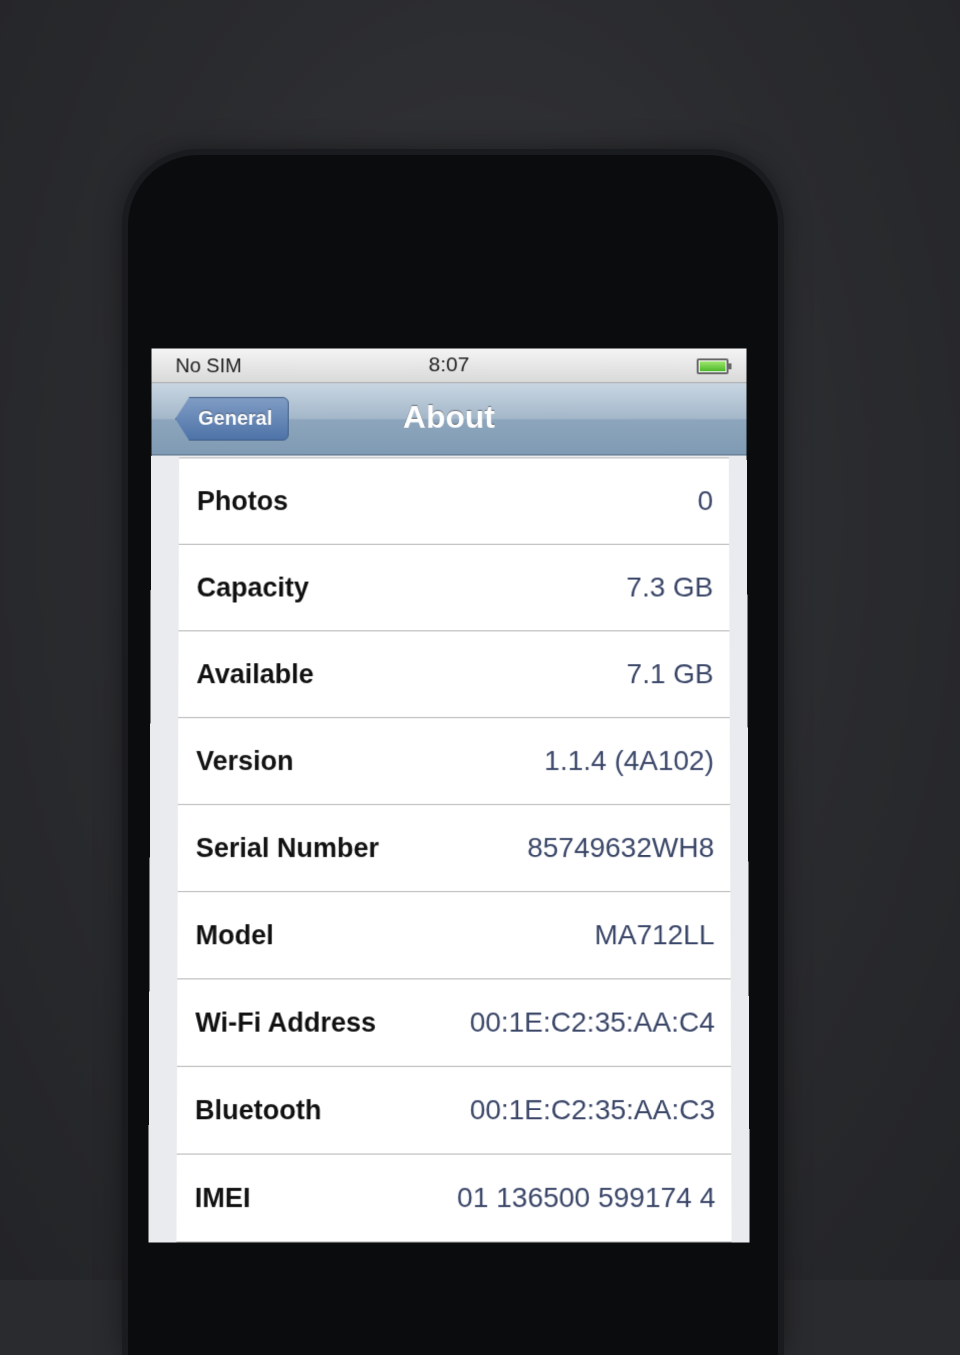  I want to click on table-row: Wi-Fi Address 00:1E:C2:35:AA:C4, so click(454, 1022).